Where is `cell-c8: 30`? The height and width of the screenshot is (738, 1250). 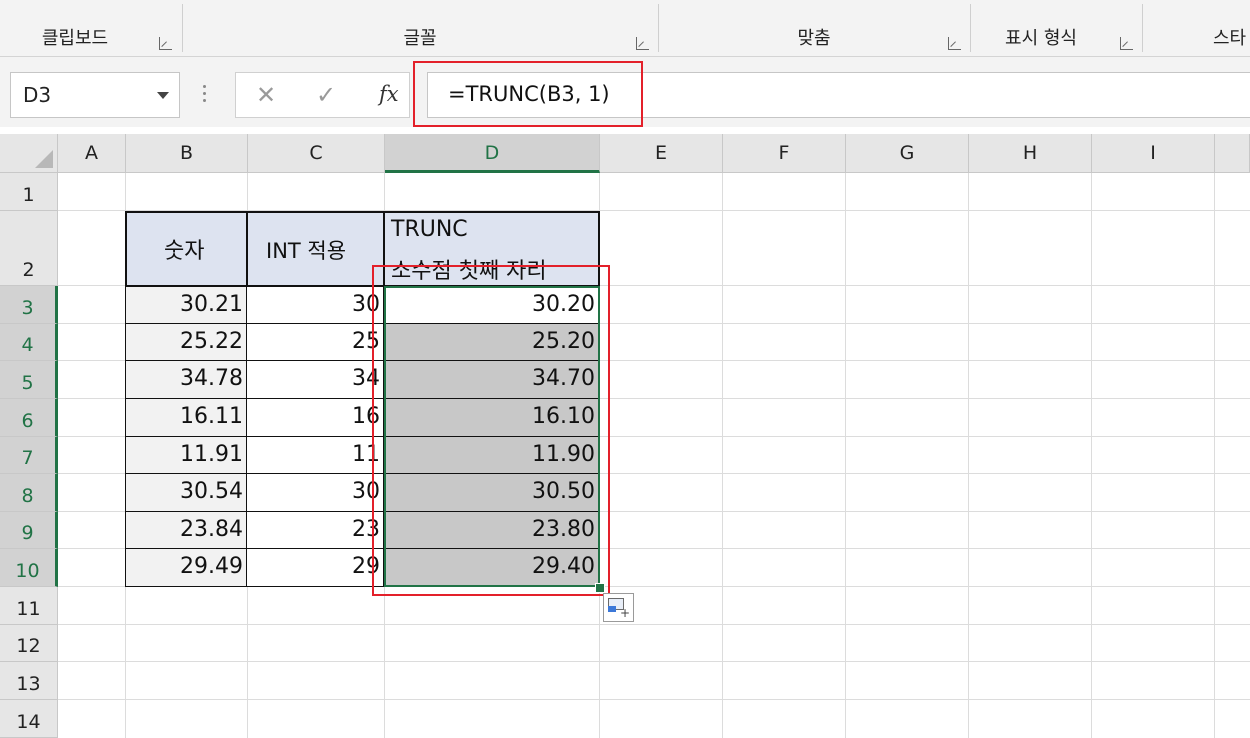 cell-c8: 30 is located at coordinates (315, 492).